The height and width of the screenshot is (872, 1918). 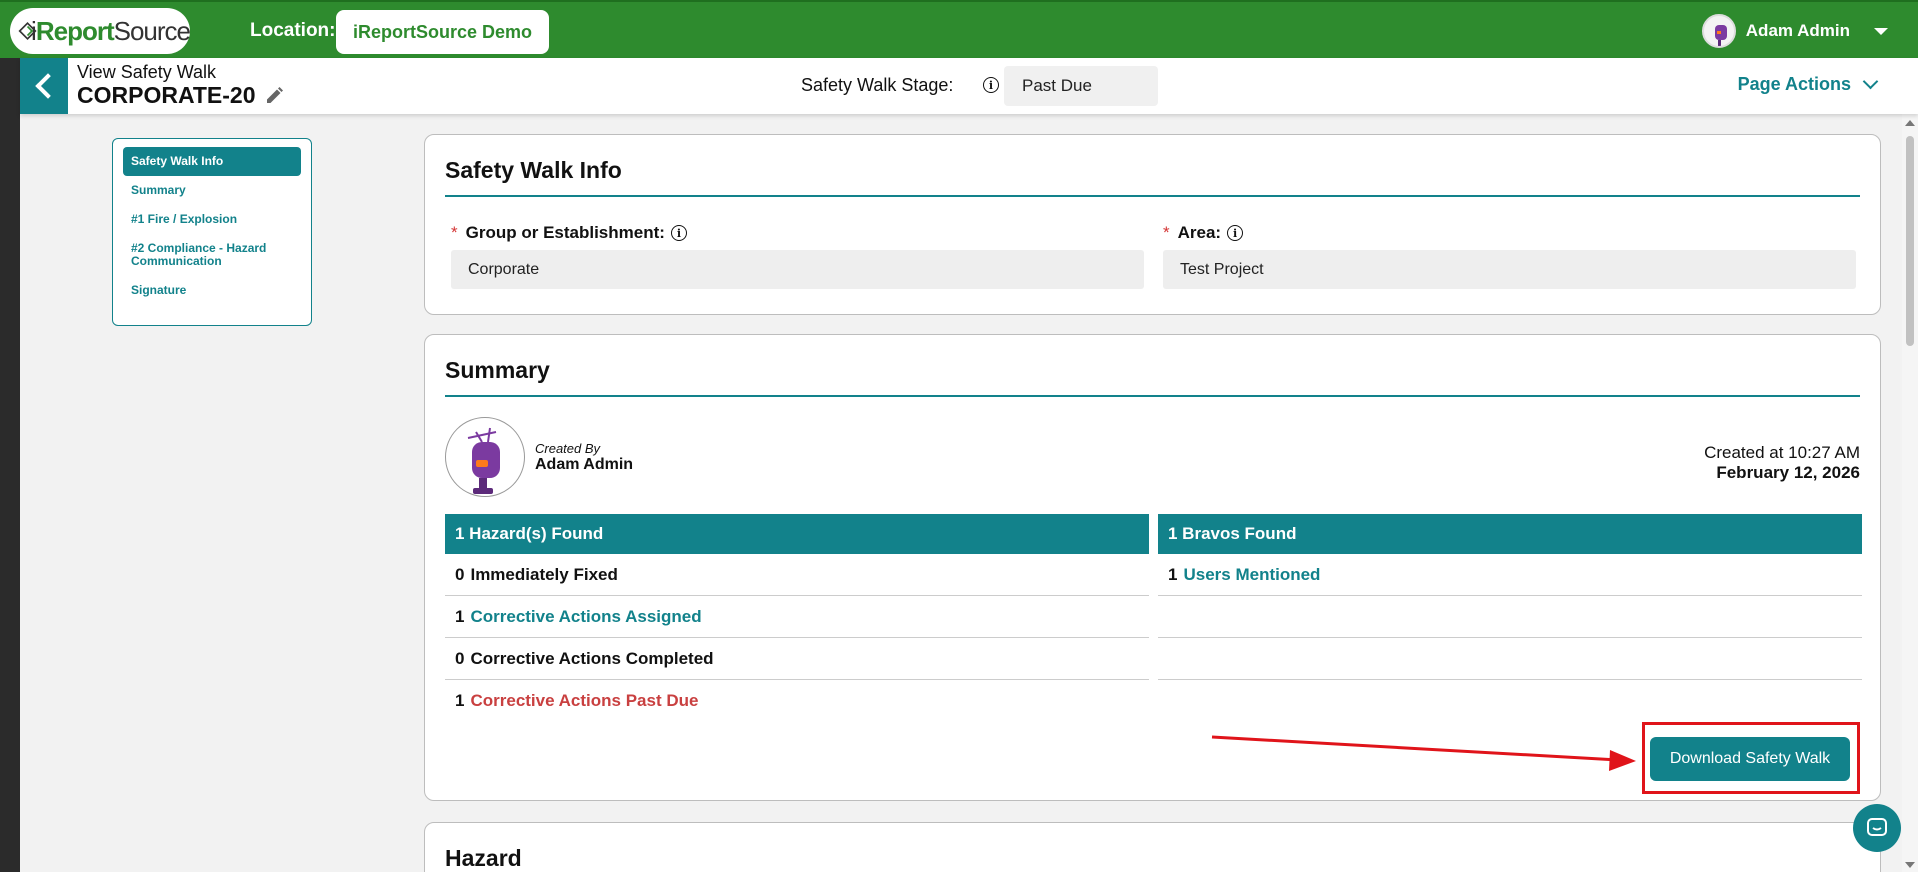 What do you see at coordinates (533, 170) in the screenshot?
I see `card-title: Safety Walk Info` at bounding box center [533, 170].